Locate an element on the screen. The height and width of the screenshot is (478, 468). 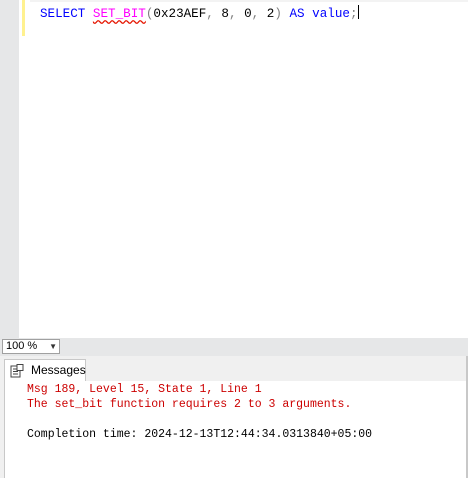
chevron-down-icon: ▼ is located at coordinates (53, 347).